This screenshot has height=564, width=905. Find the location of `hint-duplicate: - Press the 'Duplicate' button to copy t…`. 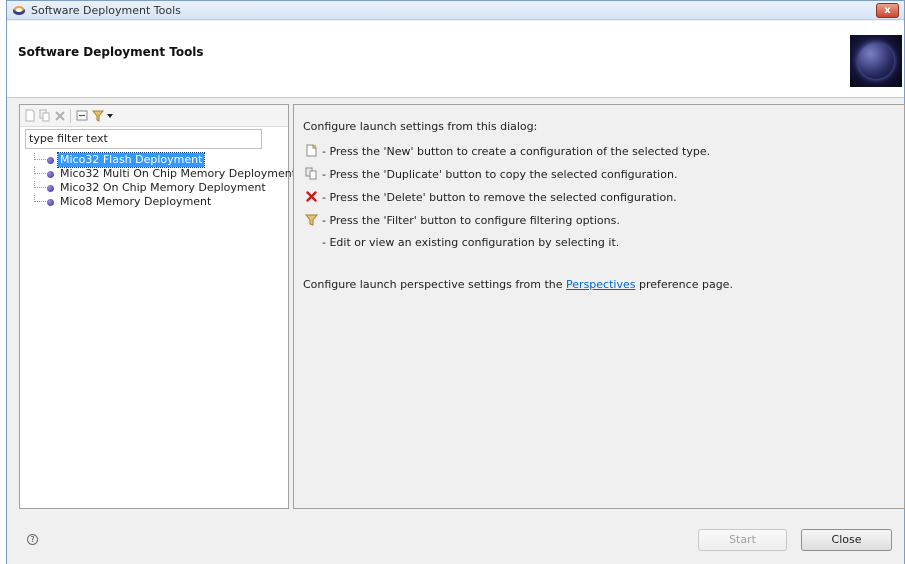

hint-duplicate: - Press the 'Duplicate' button to copy t… is located at coordinates (491, 175).